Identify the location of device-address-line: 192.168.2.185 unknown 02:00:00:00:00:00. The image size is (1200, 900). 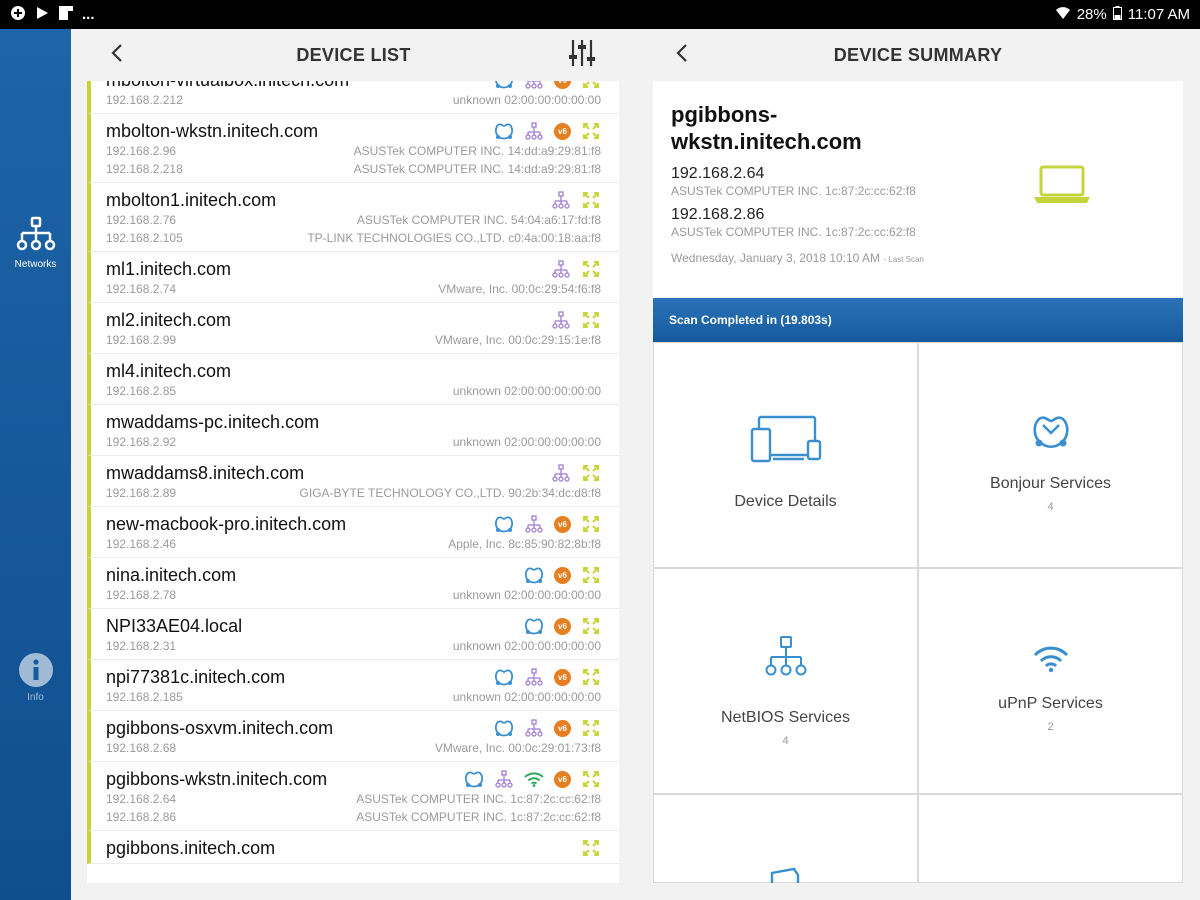
(353, 697).